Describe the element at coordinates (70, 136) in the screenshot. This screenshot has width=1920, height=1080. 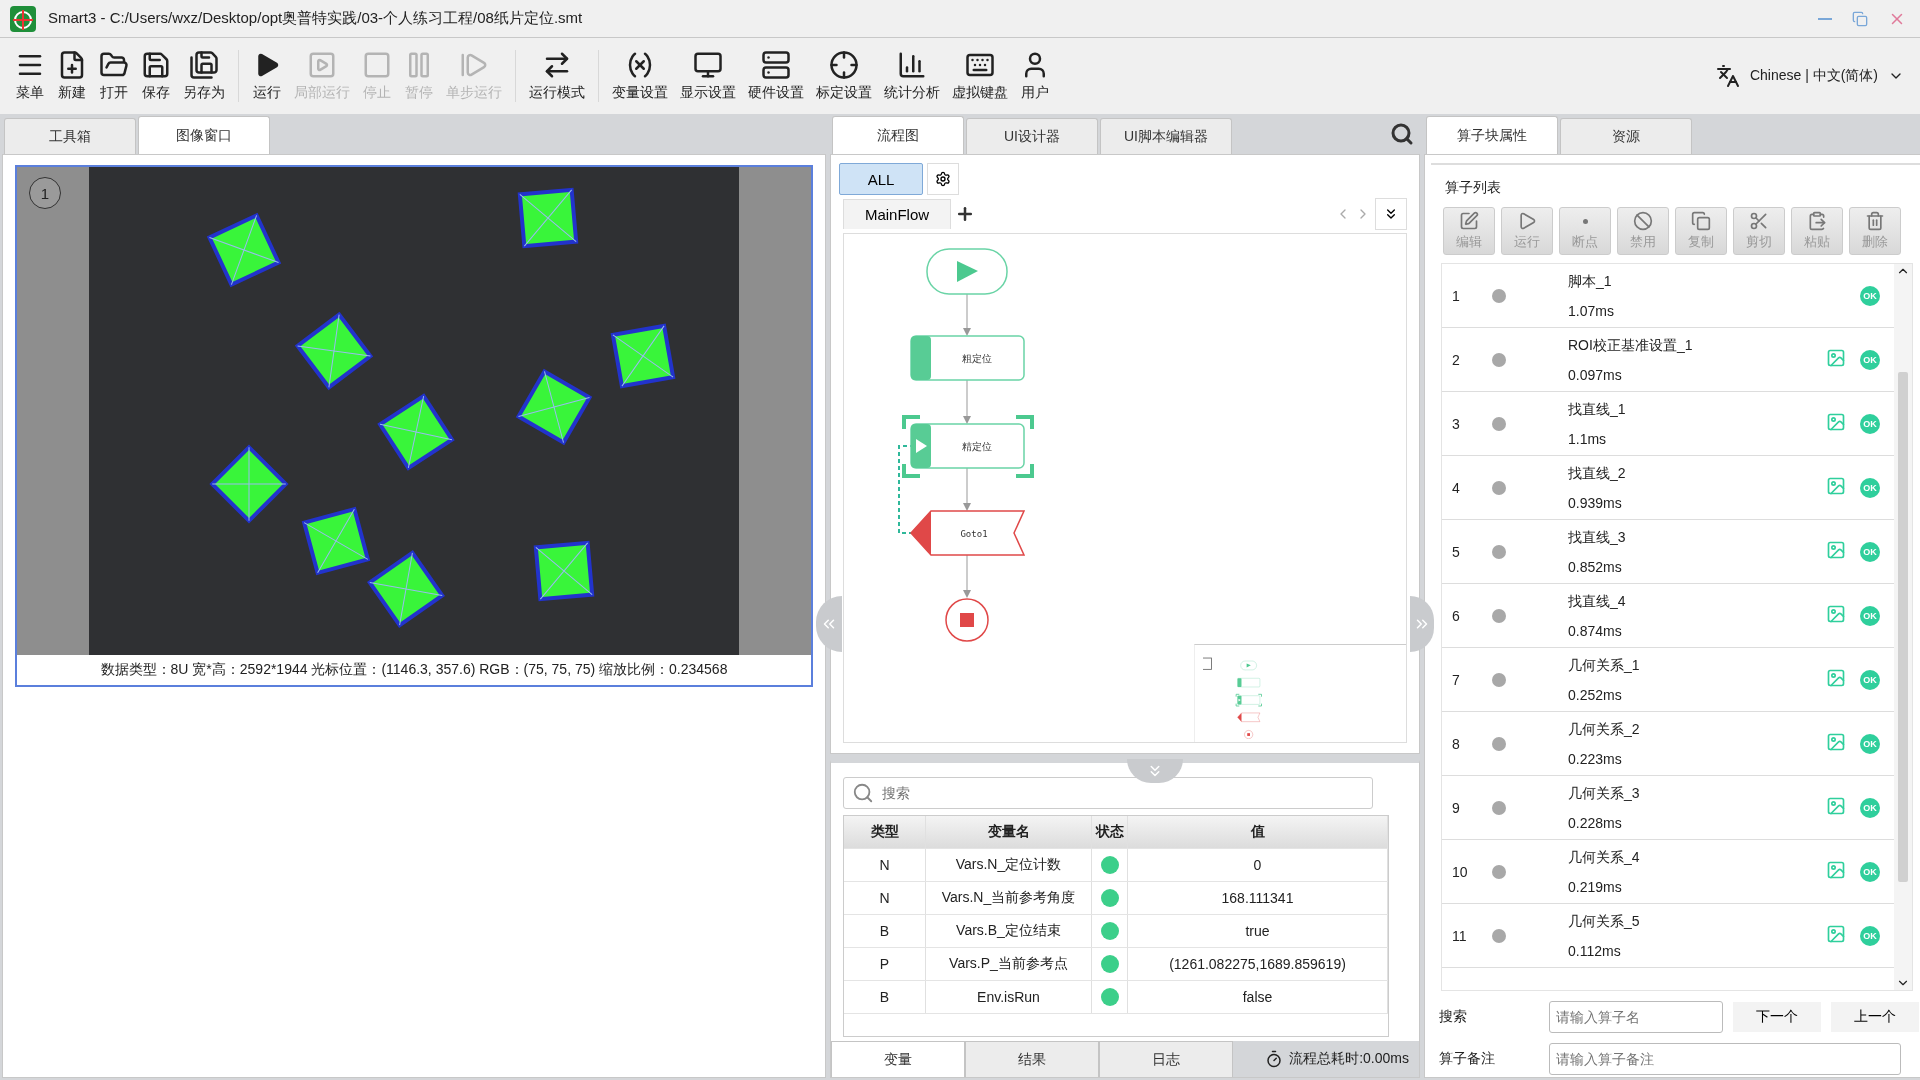
I see `panel-tab: 工具箱` at that location.